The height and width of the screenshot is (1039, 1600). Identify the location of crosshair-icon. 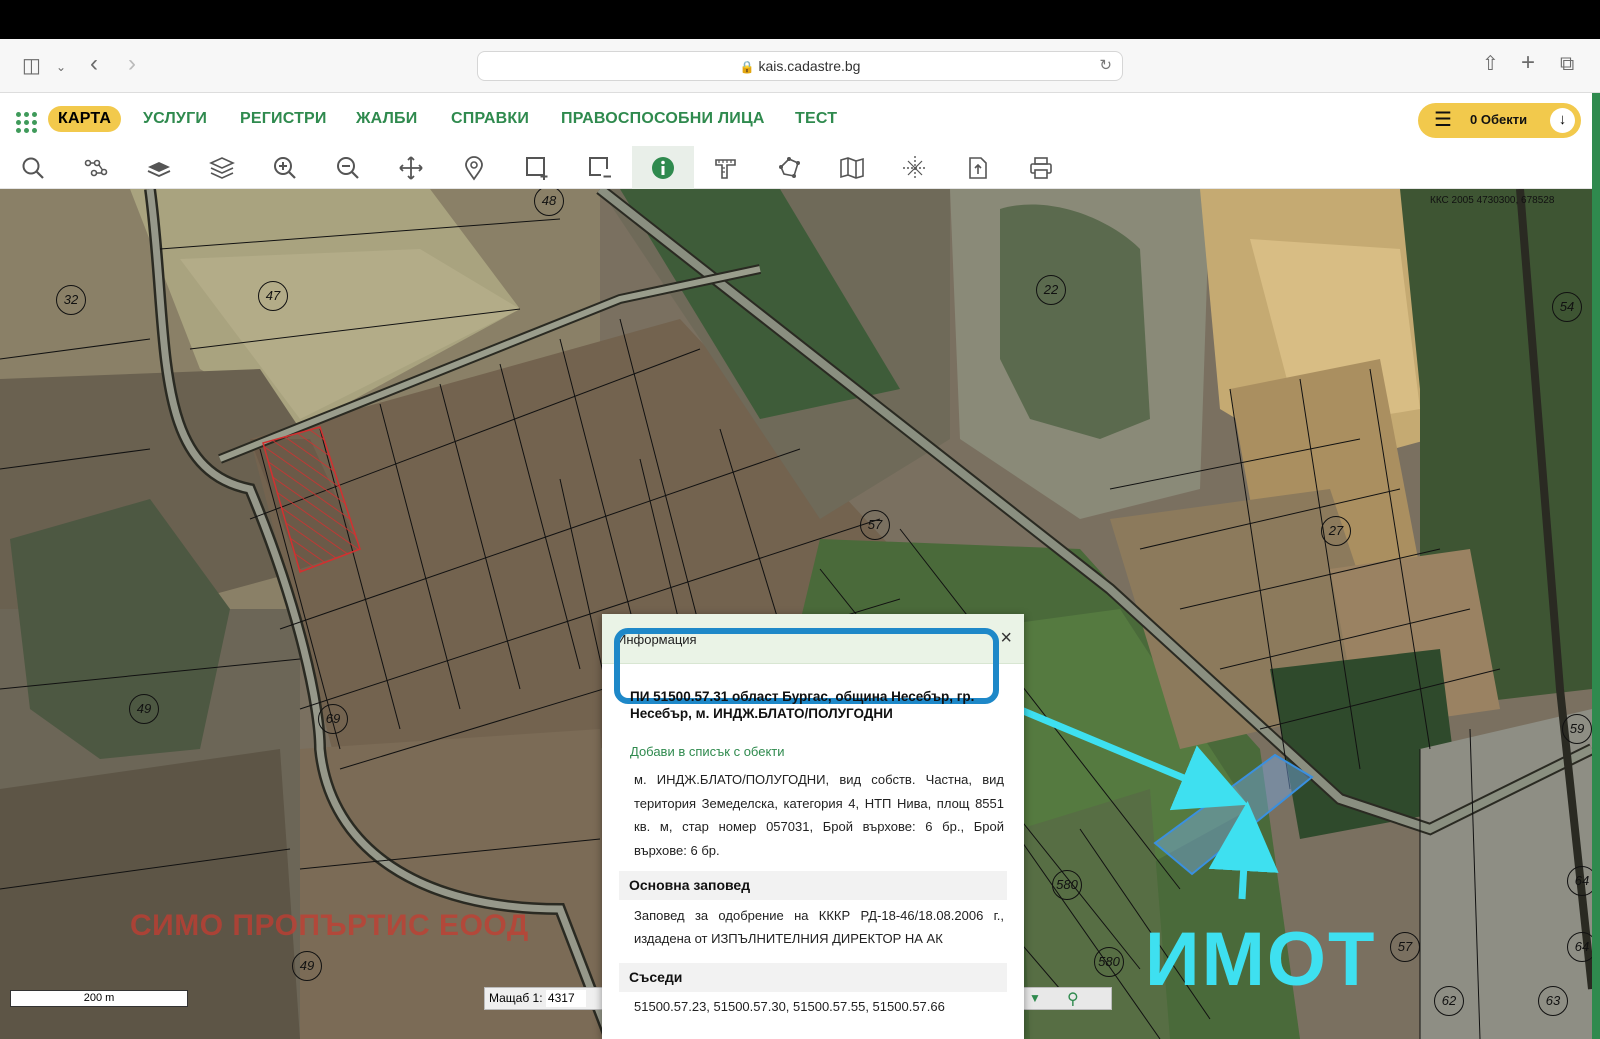
(915, 167).